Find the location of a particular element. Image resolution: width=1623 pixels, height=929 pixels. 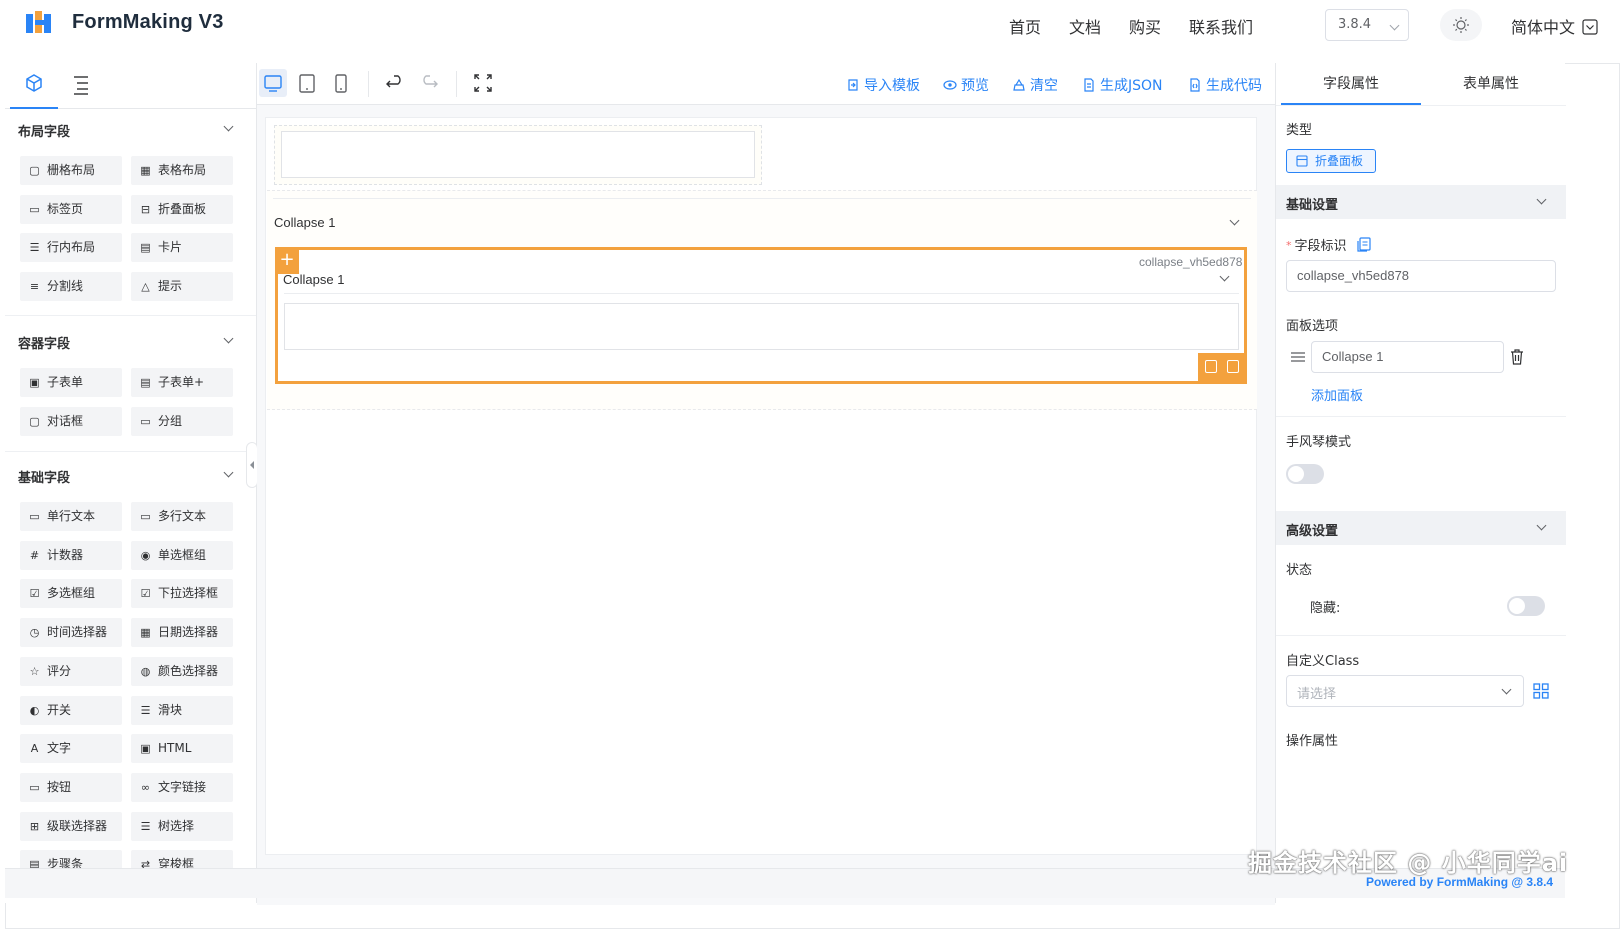

grid-settings-icon is located at coordinates (1541, 691).